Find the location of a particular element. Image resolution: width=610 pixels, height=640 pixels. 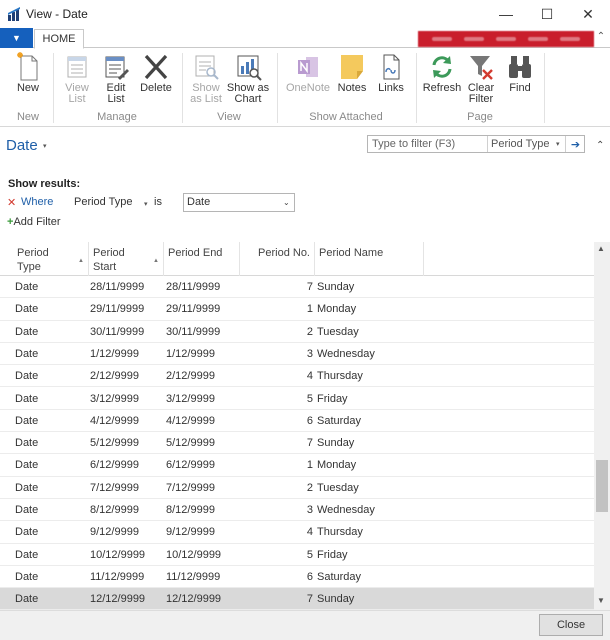

column-header-period-no: Period No. is located at coordinates (277, 259).